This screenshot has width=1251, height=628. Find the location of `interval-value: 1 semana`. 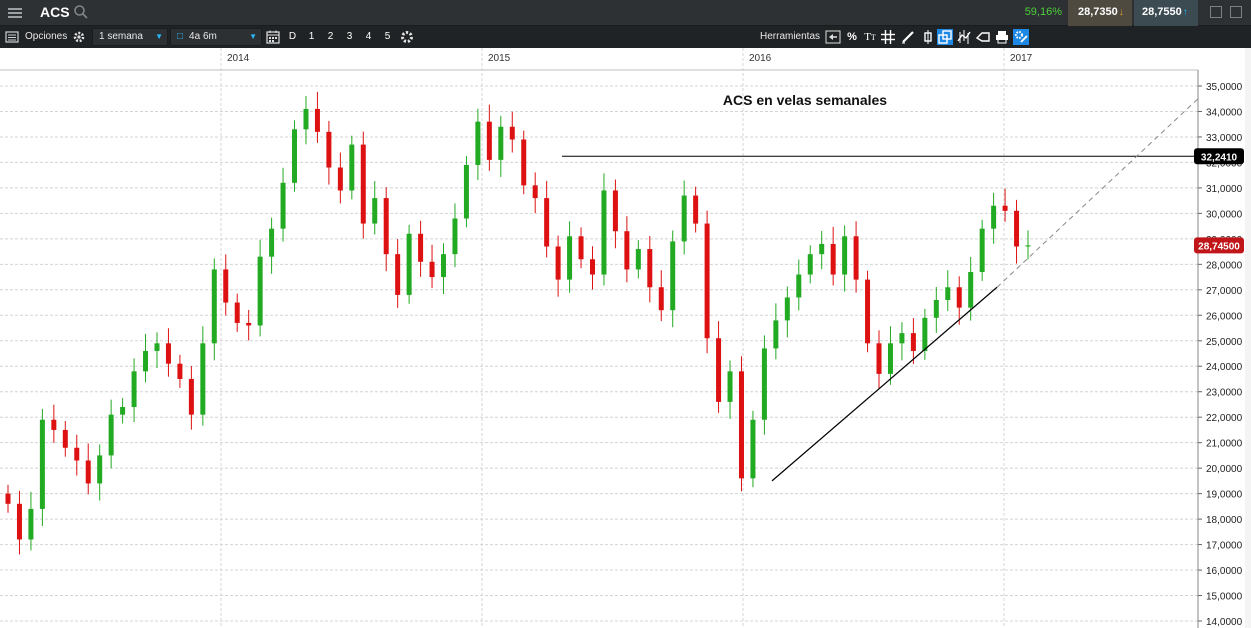

interval-value: 1 semana is located at coordinates (121, 36).